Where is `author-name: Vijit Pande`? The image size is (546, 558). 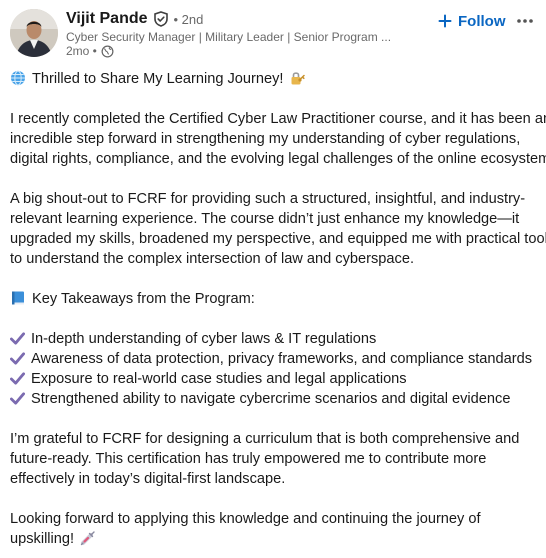
author-name: Vijit Pande is located at coordinates (107, 19).